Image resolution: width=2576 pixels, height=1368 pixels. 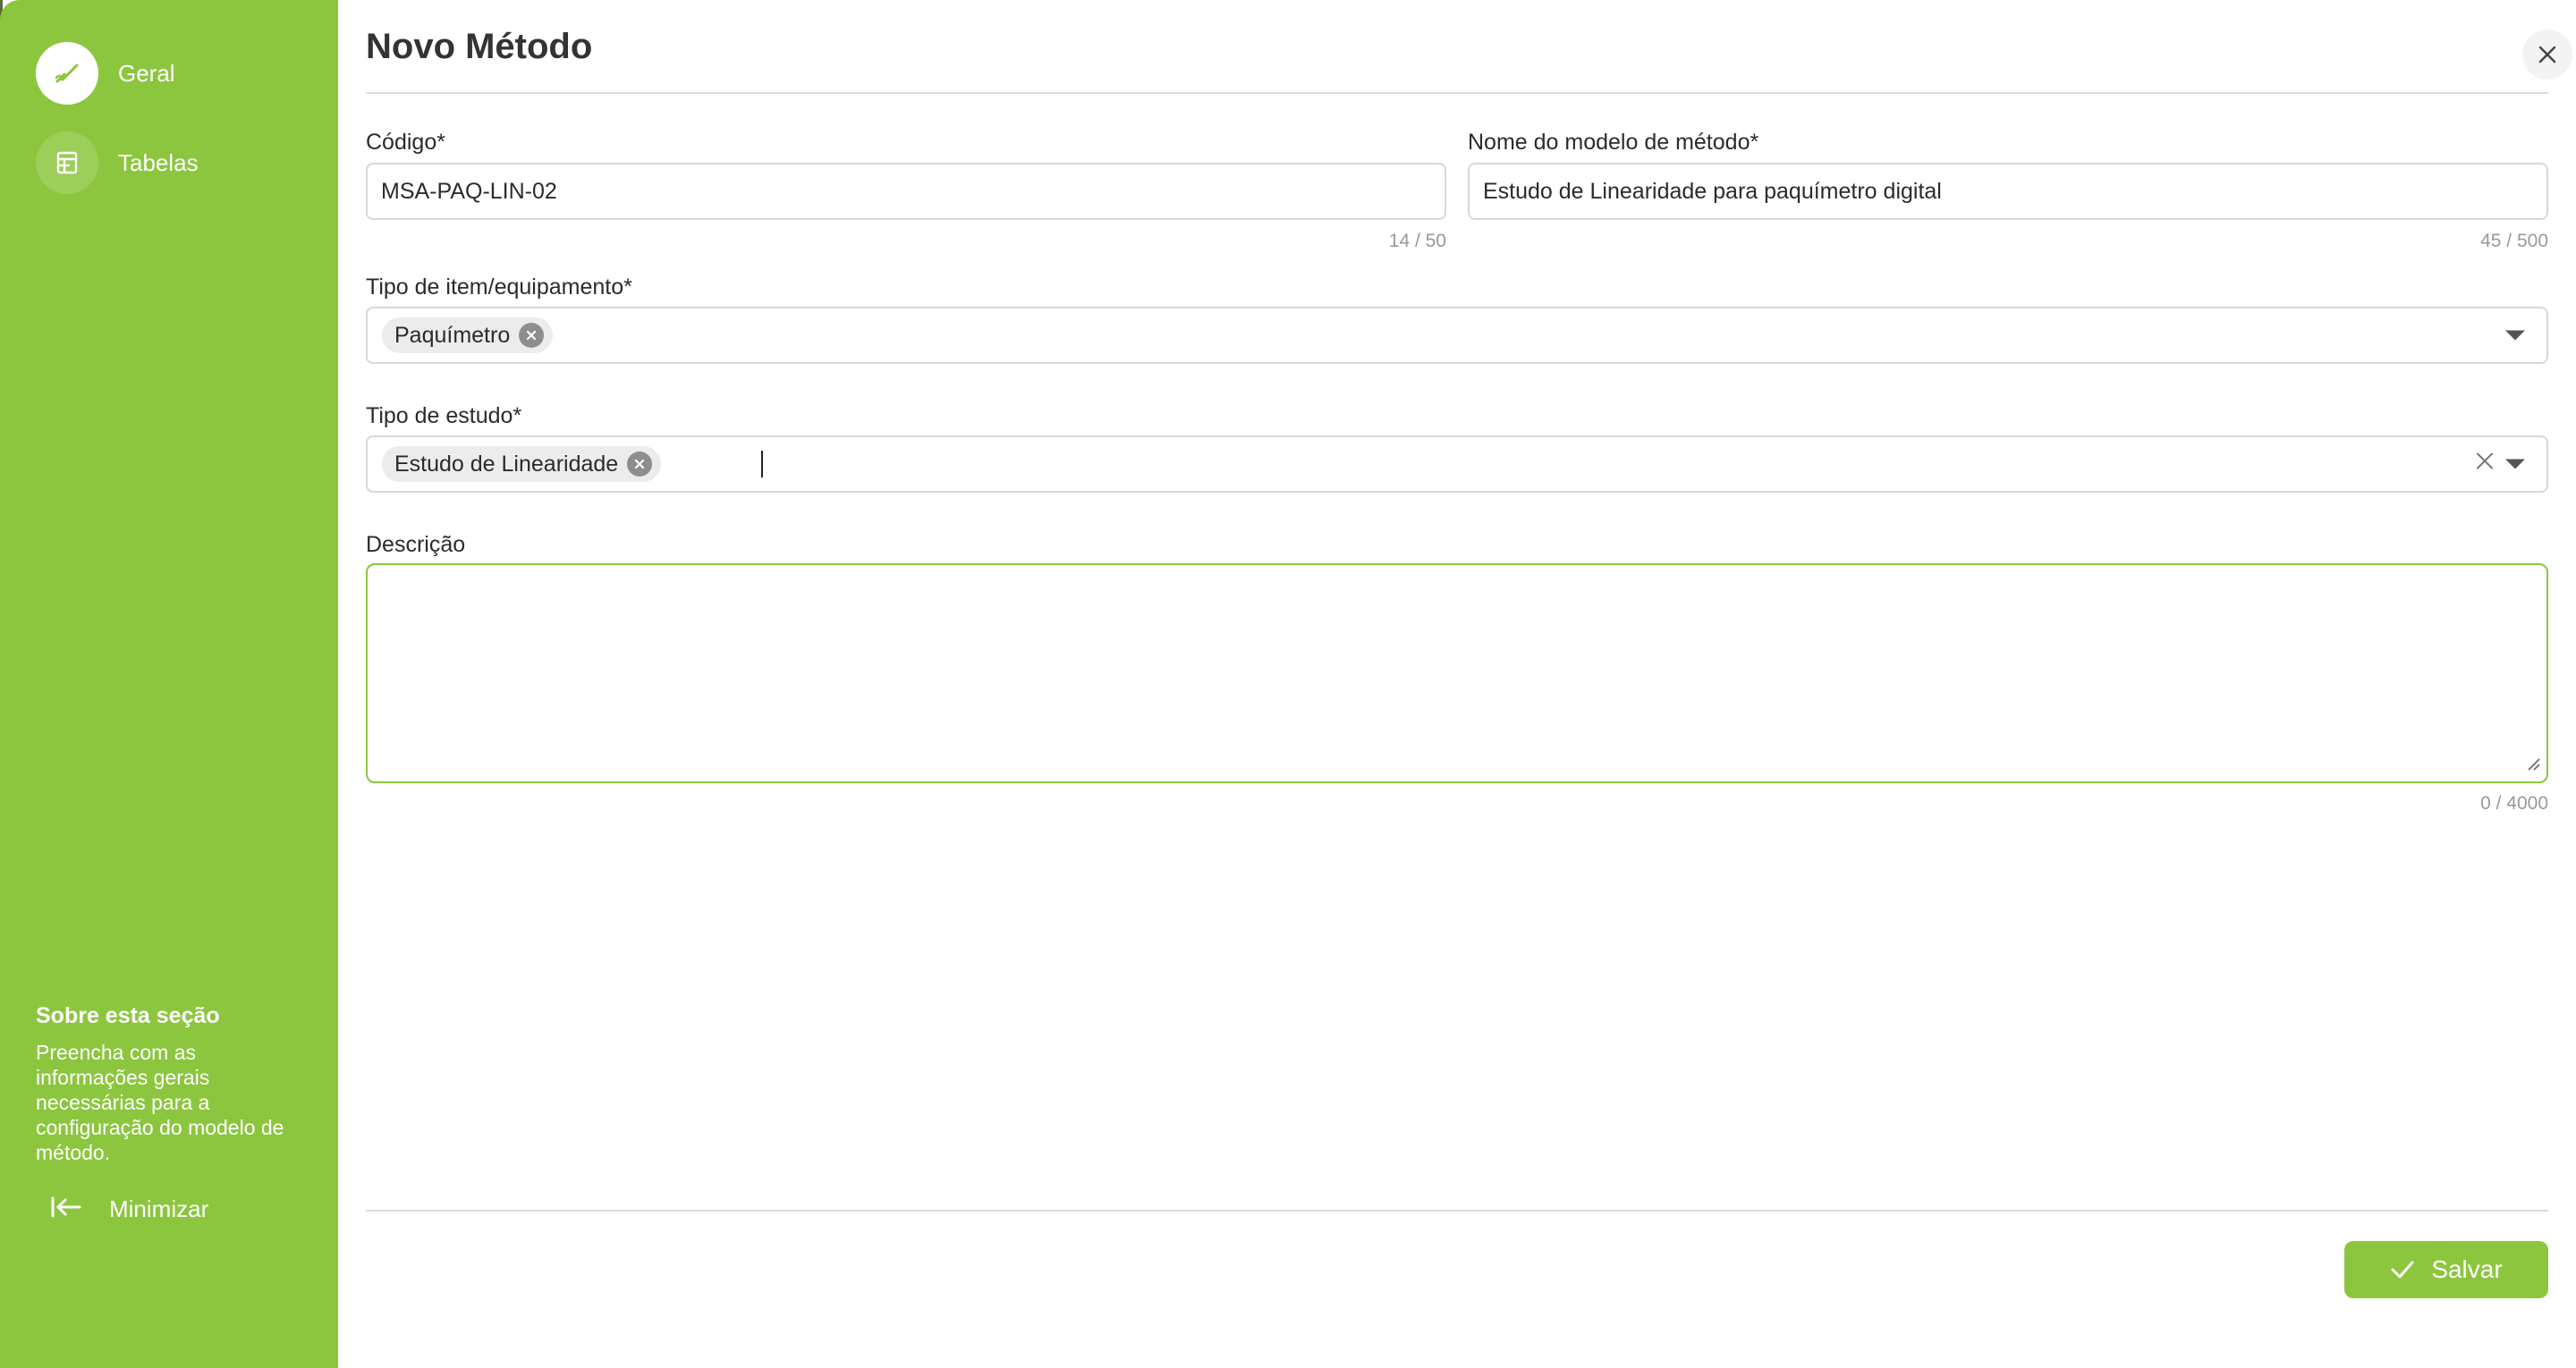 I want to click on text-cursor, so click(x=762, y=464).